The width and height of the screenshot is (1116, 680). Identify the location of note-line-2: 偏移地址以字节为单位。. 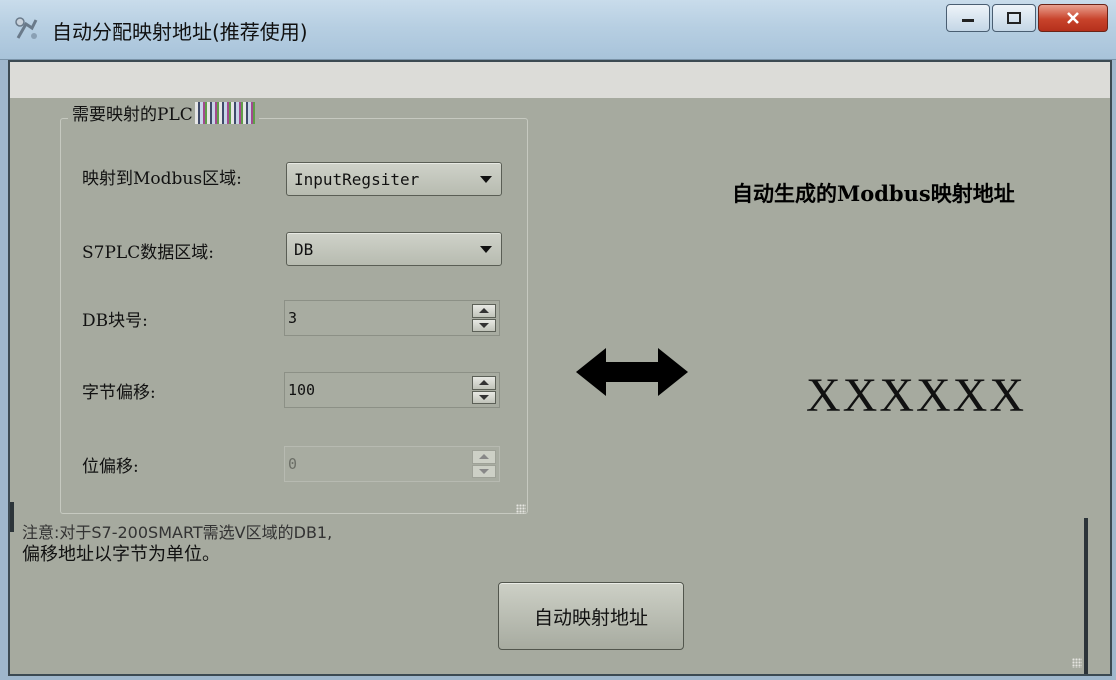
(121, 554).